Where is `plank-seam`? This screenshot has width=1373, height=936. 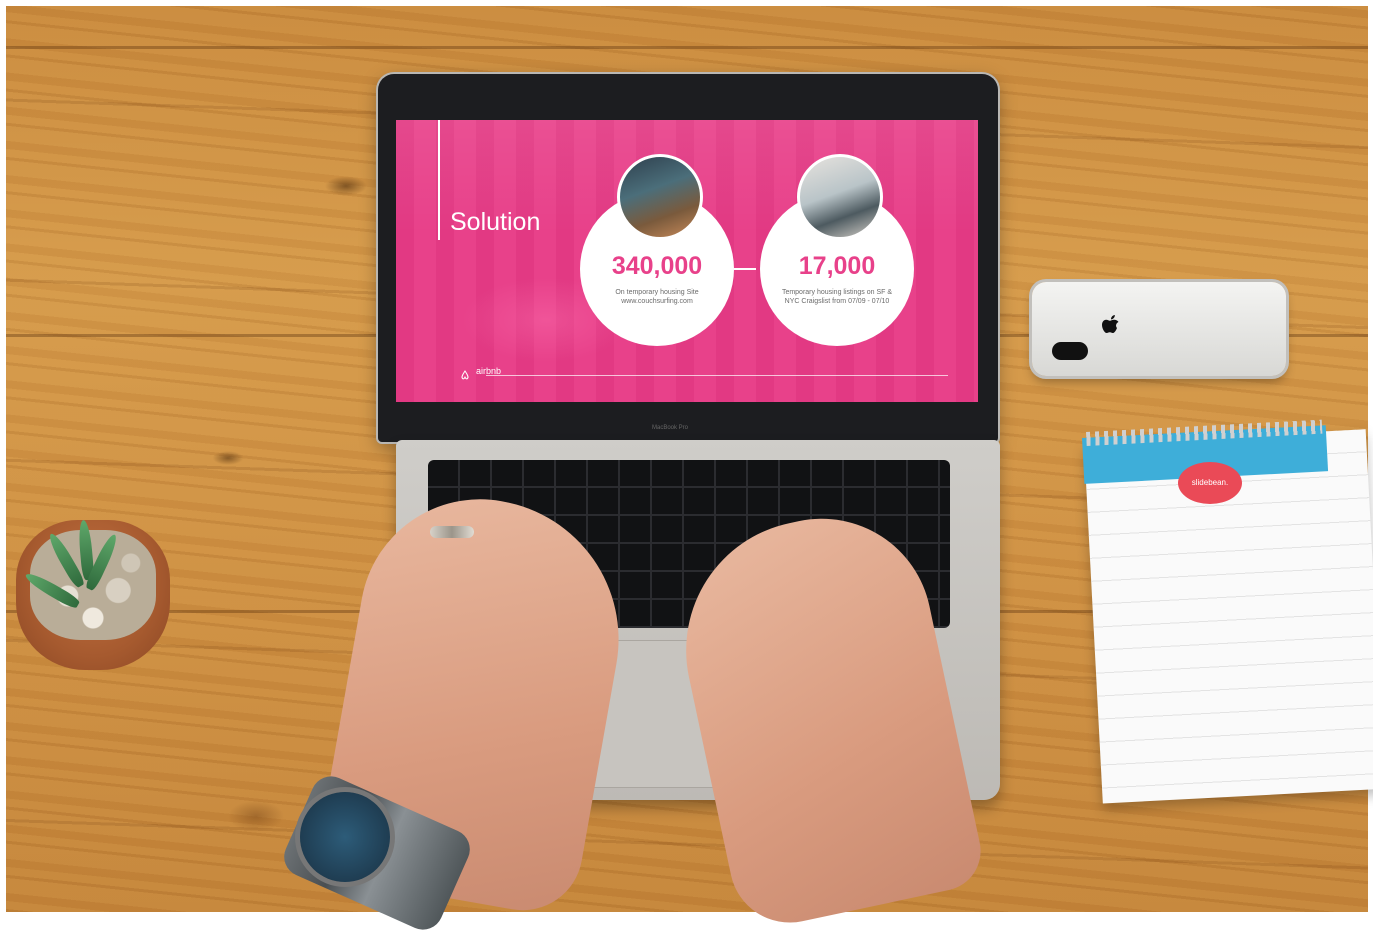
plank-seam is located at coordinates (687, 47).